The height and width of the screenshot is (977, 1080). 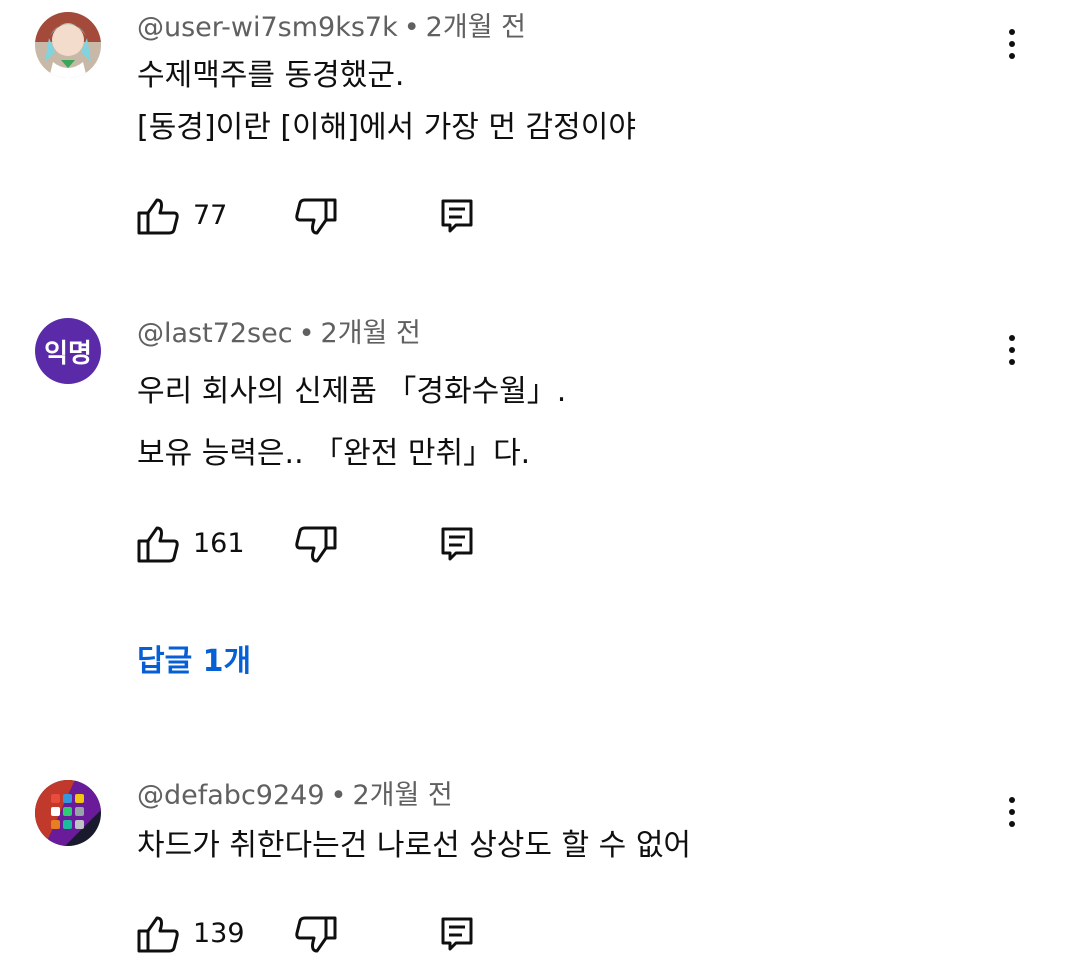 I want to click on author-name: @defabc9249, so click(x=231, y=795).